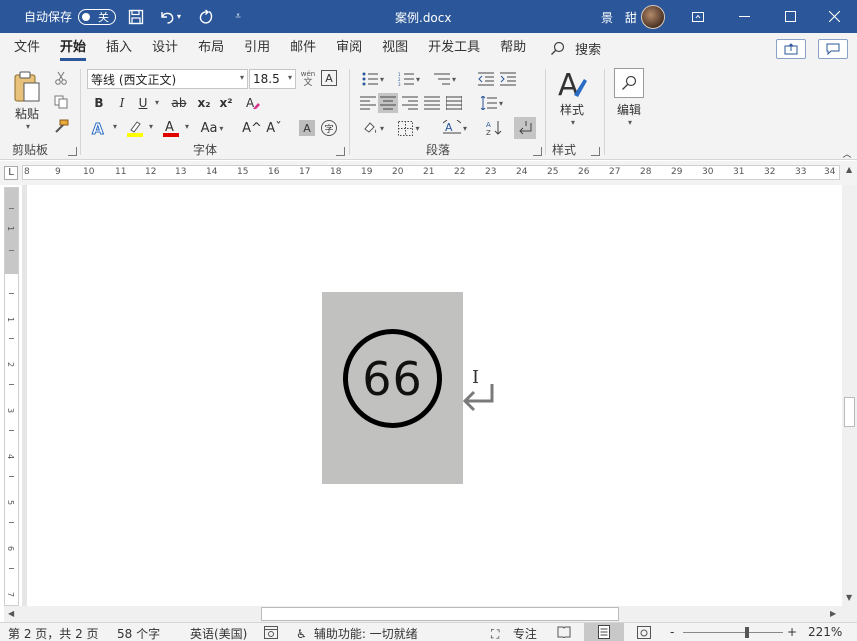  I want to click on italic-button: I, so click(122, 103).